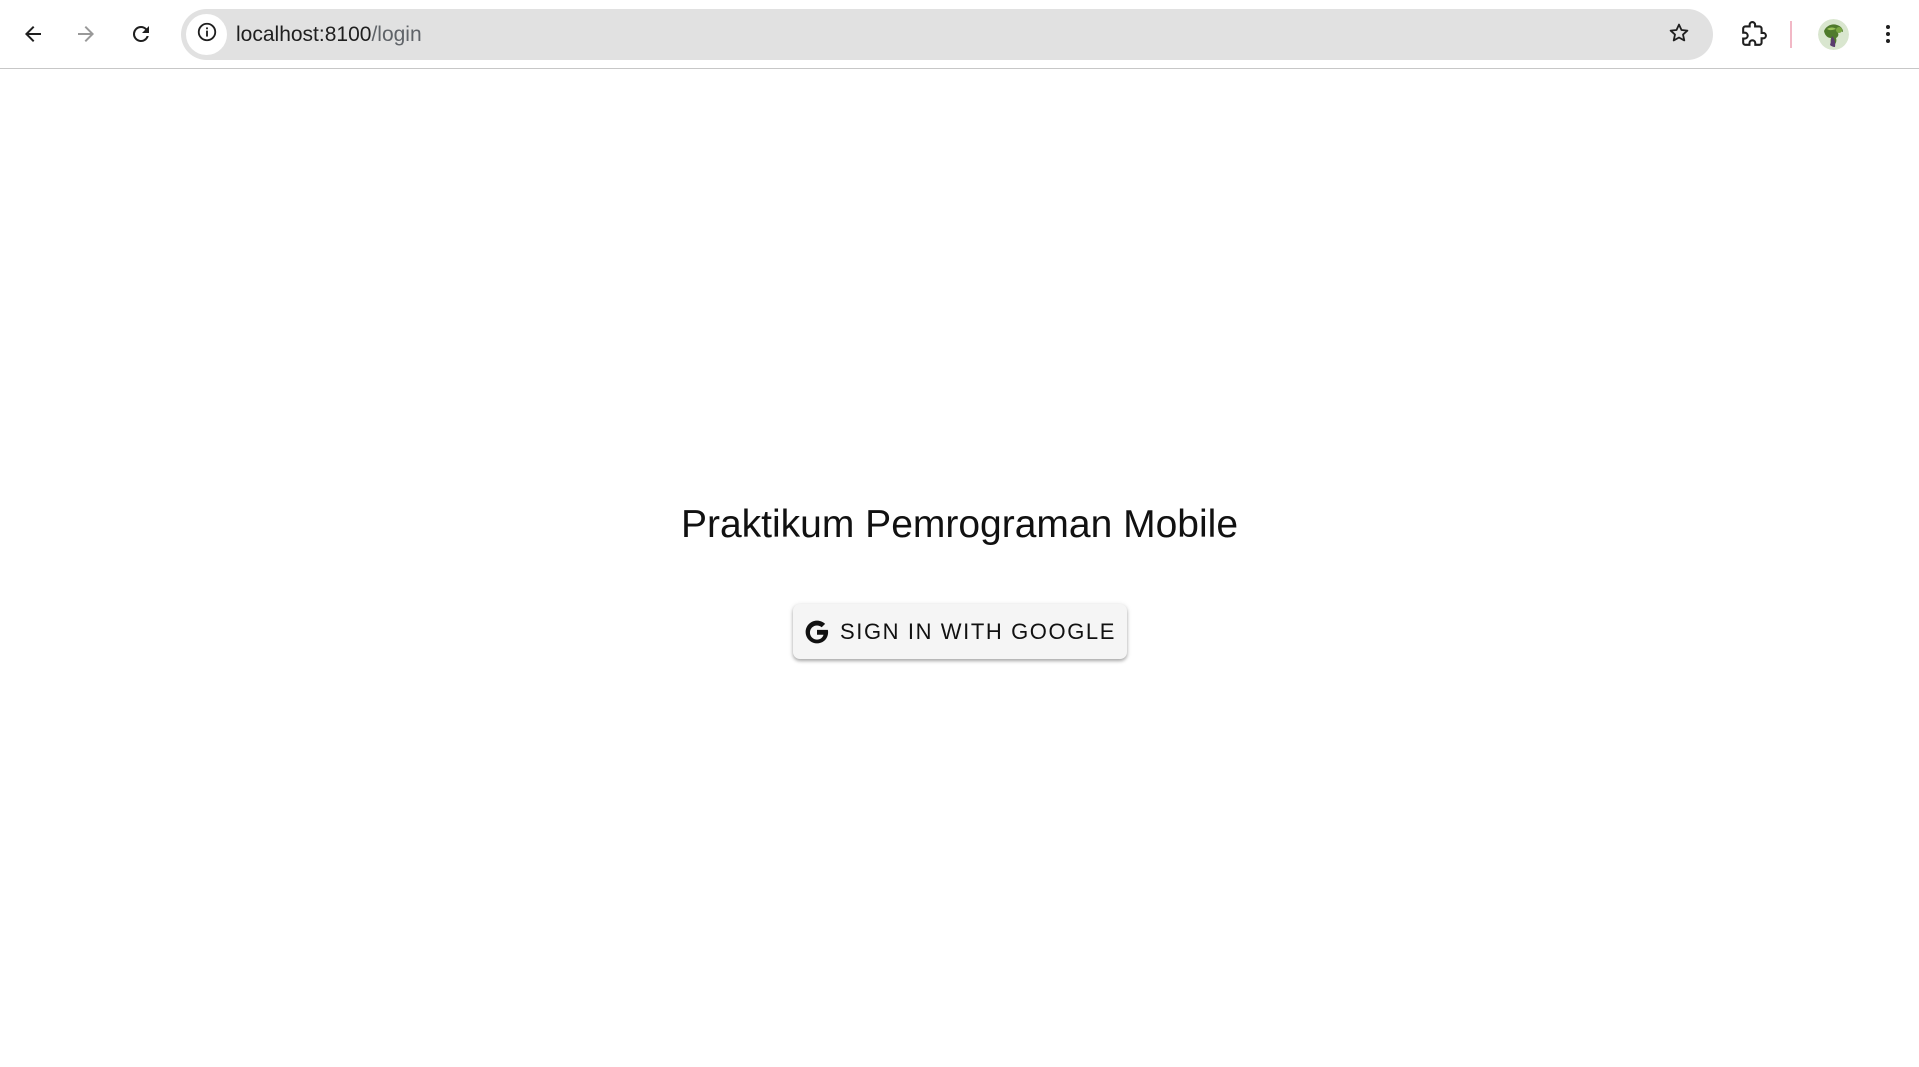  Describe the element at coordinates (978, 631) in the screenshot. I see `google-button-label: SIGN IN WITH GOOGLE` at that location.